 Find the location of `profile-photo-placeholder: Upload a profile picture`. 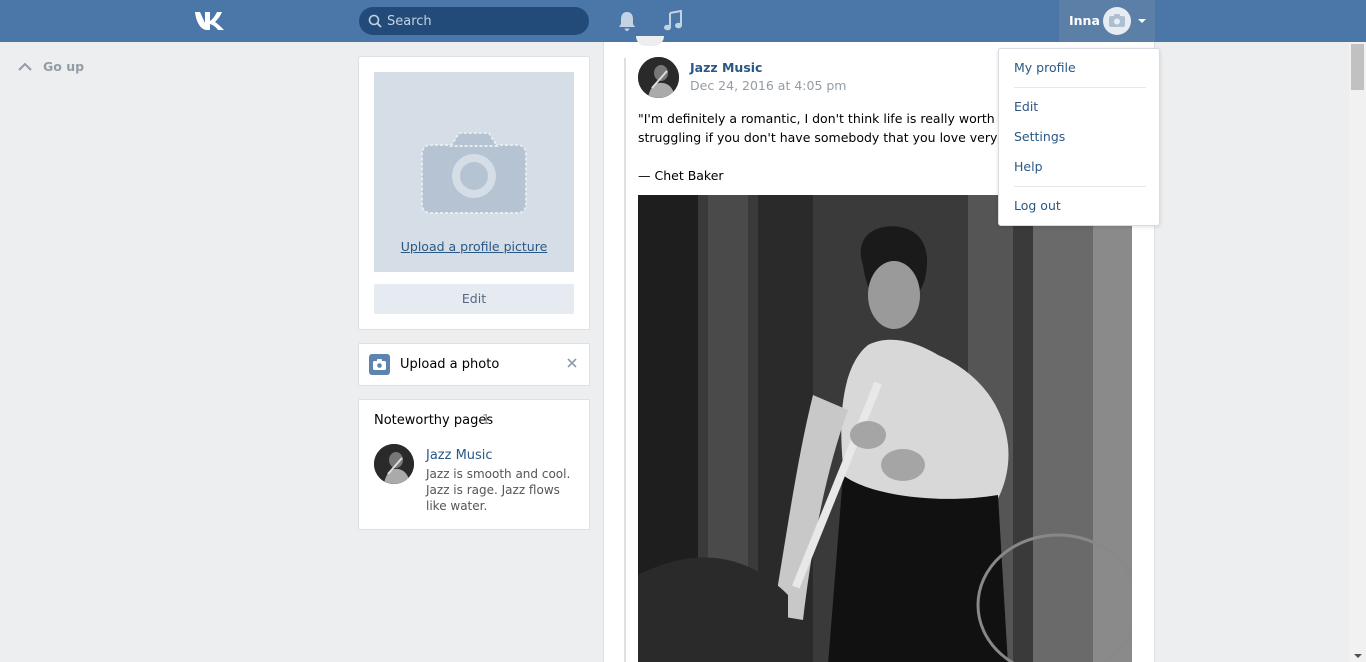

profile-photo-placeholder: Upload a profile picture is located at coordinates (474, 172).